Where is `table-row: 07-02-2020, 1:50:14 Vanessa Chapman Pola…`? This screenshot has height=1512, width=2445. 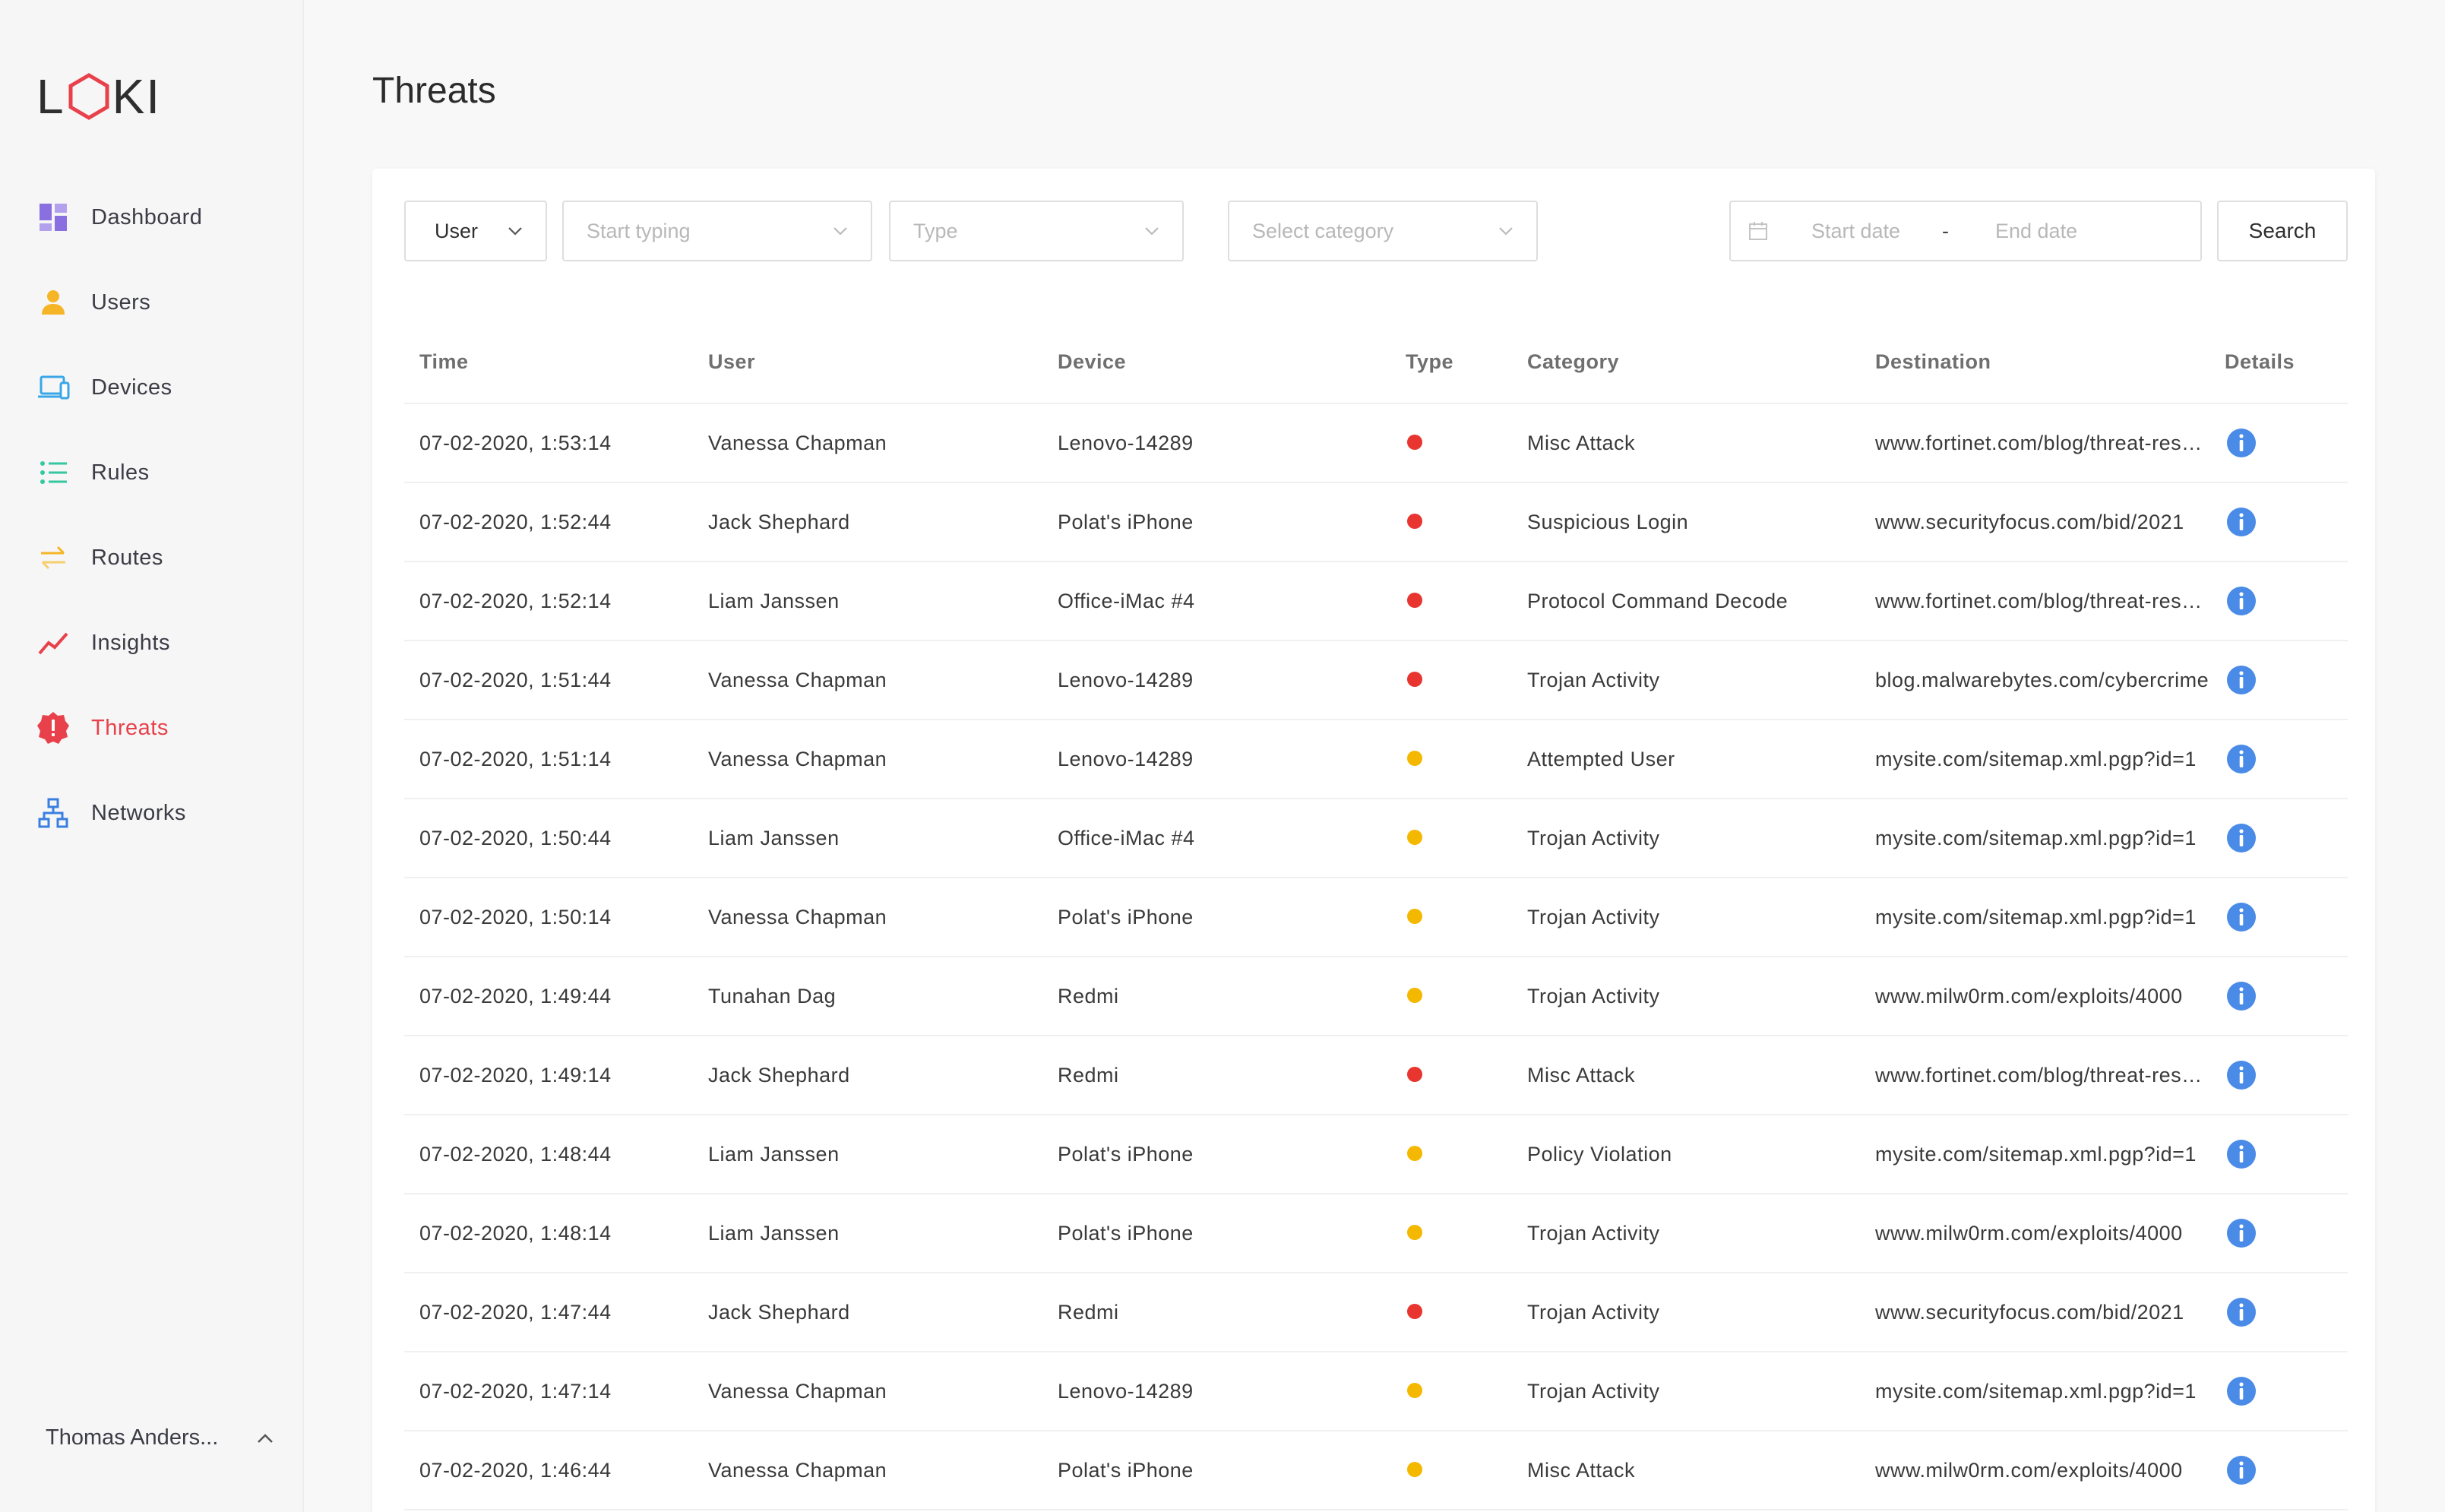 table-row: 07-02-2020, 1:50:14 Vanessa Chapman Pola… is located at coordinates (1376, 917).